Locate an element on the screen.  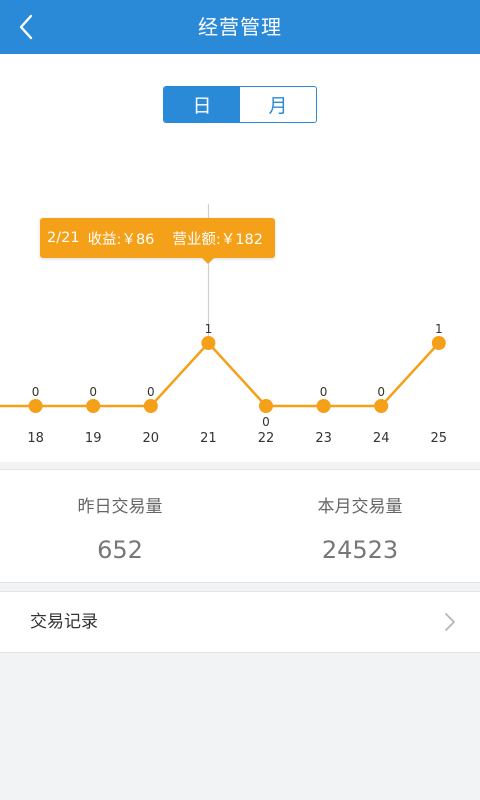
stat-month-value: 24523 is located at coordinates (360, 550).